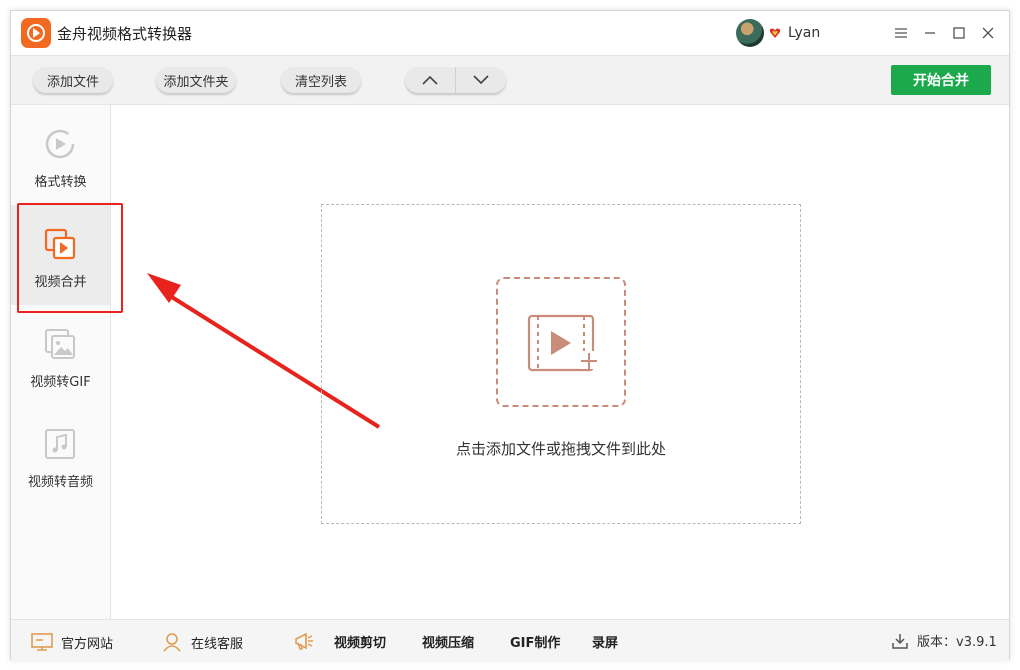 The height and width of the screenshot is (670, 1020). I want to click on video-cut-link: 视频剪切, so click(360, 641).